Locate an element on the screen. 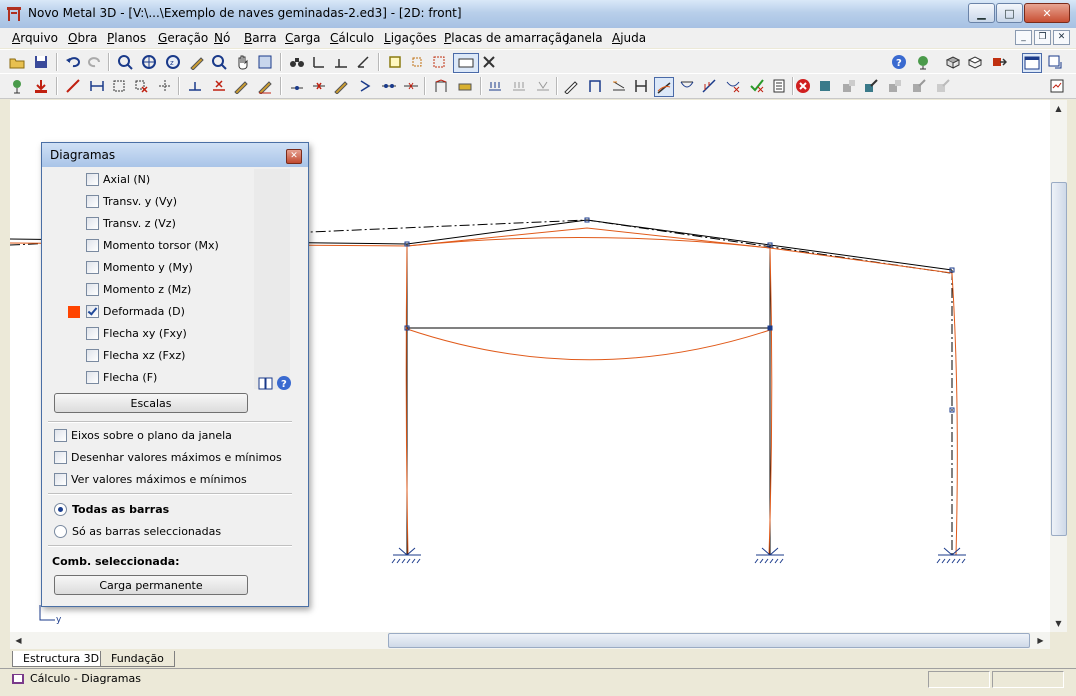  square-icon is located at coordinates (825, 86).